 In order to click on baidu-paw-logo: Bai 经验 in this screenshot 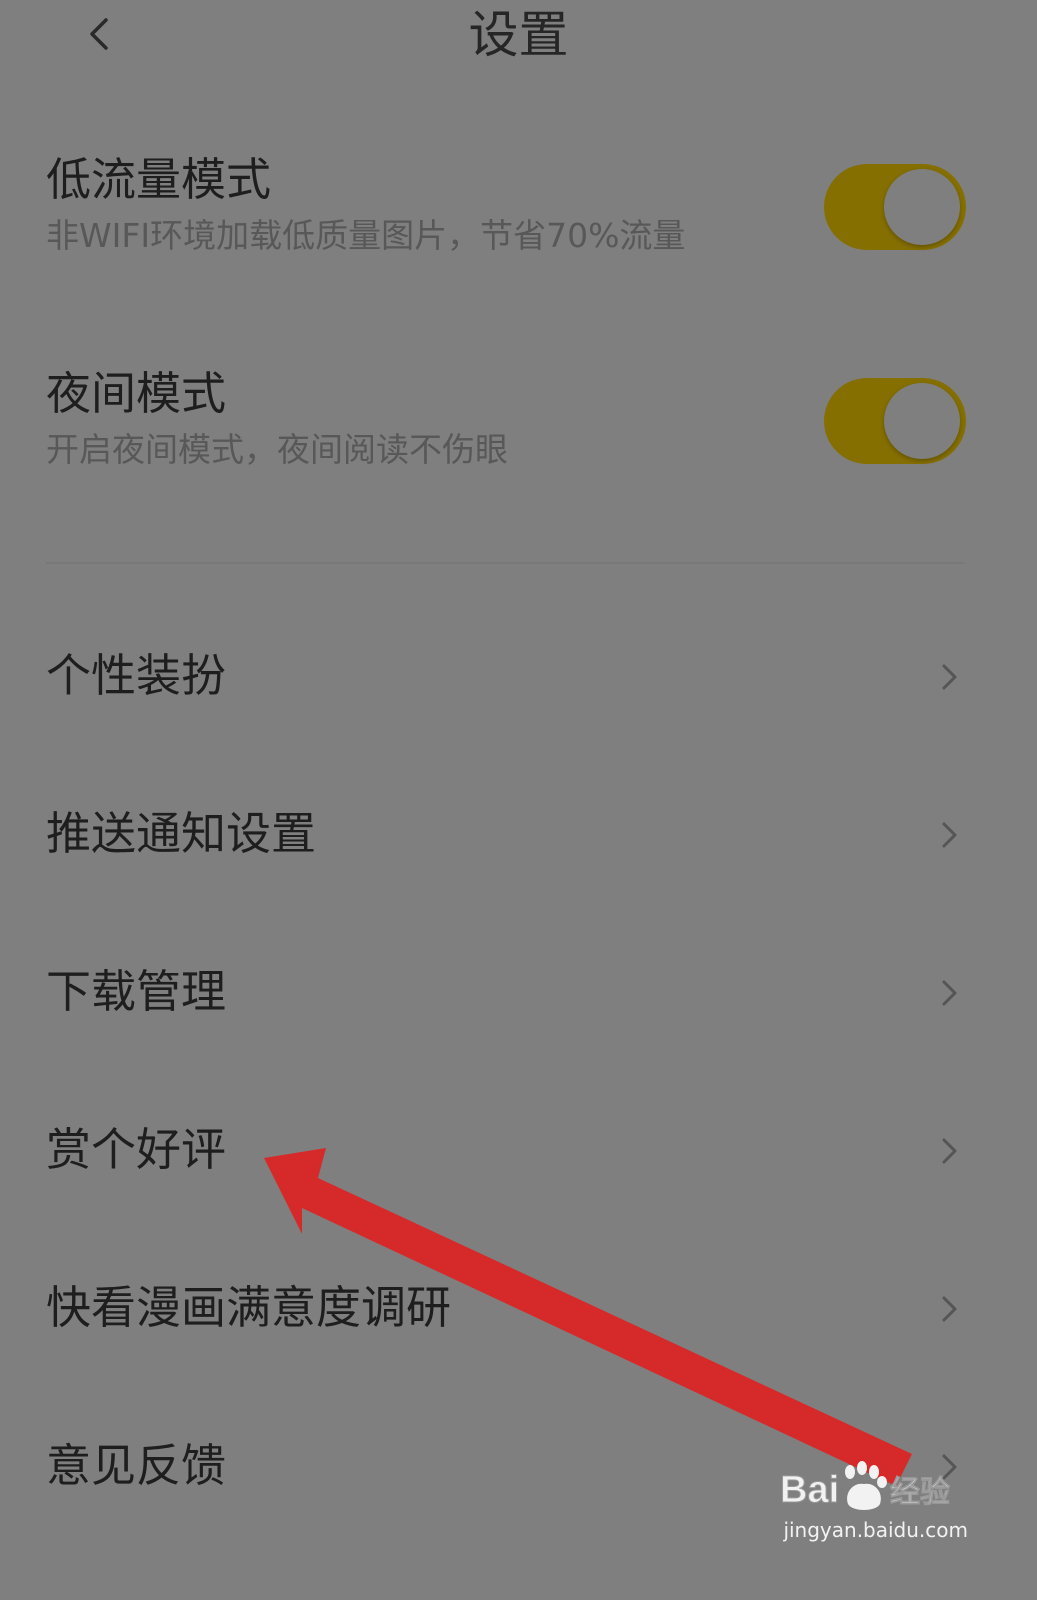, I will do `click(865, 1486)`.